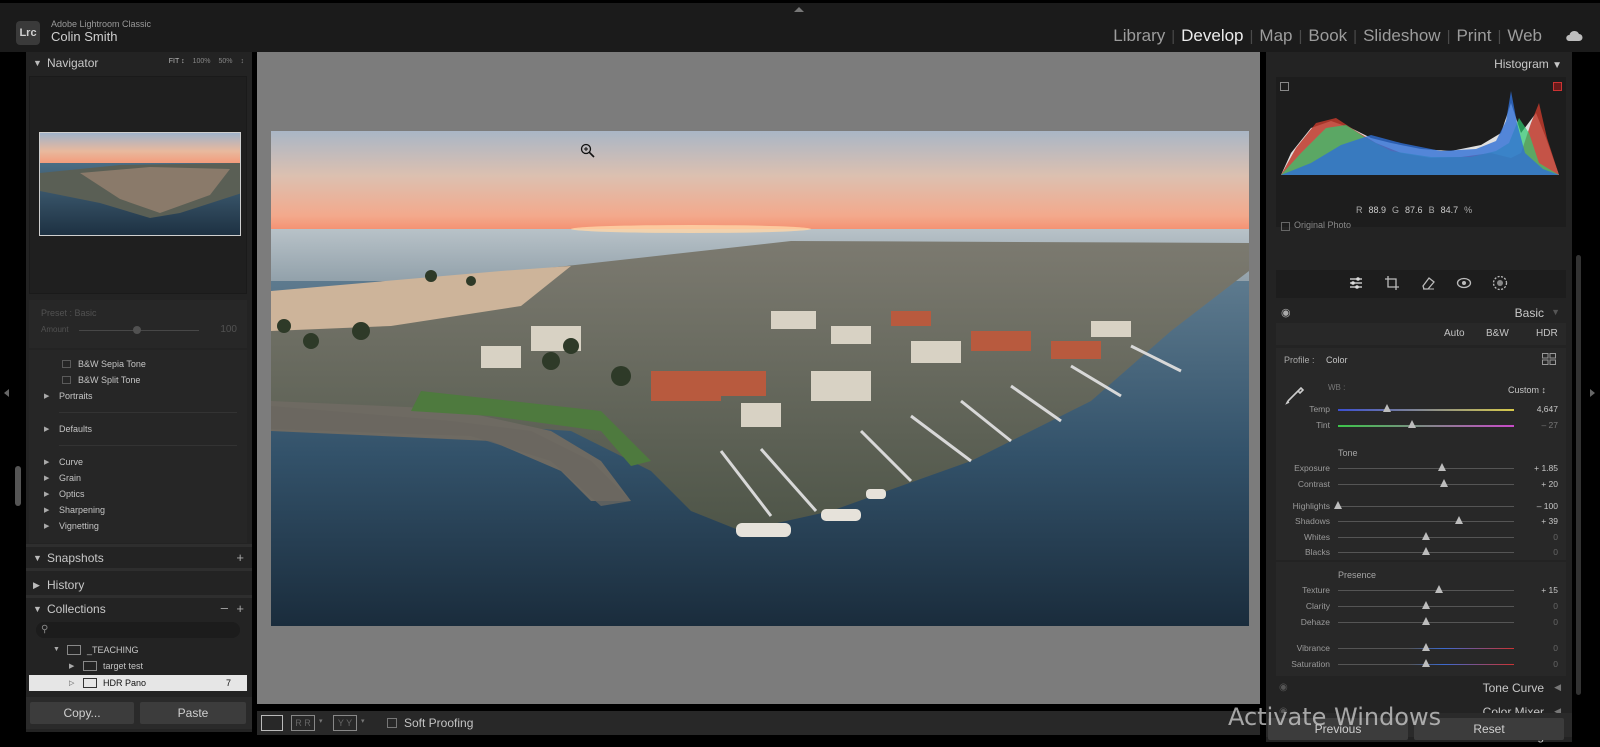 The height and width of the screenshot is (747, 1600). What do you see at coordinates (202, 61) in the screenshot?
I see `zoom-100: 100%` at bounding box center [202, 61].